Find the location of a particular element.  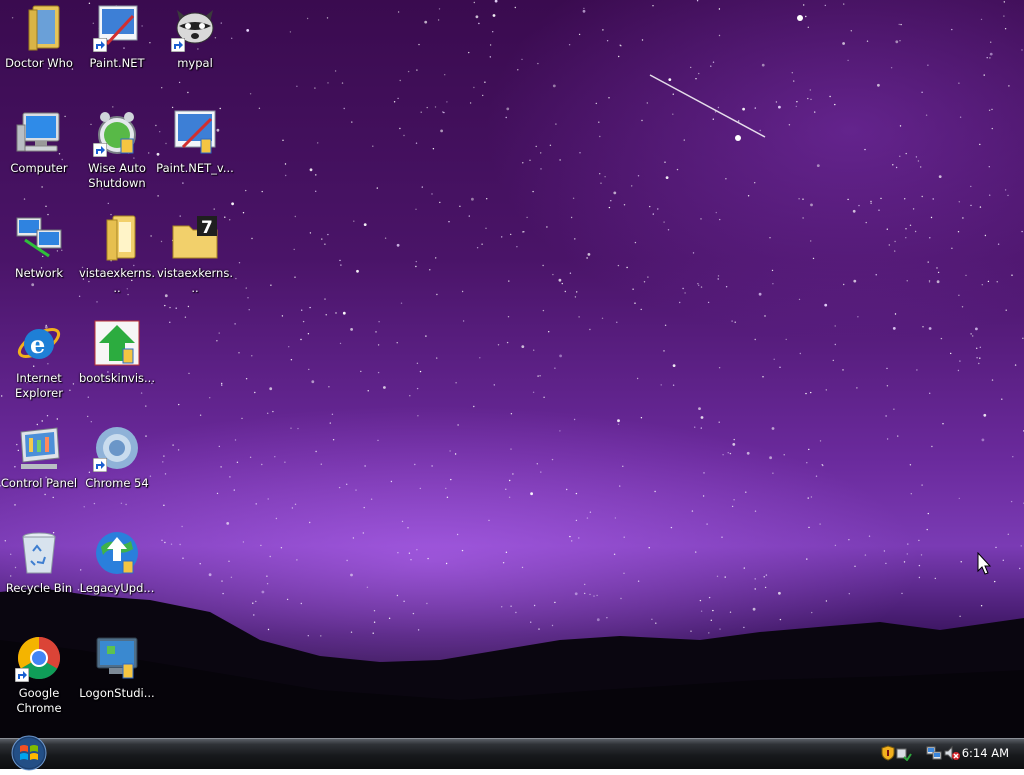

desktop-icon-paint-net: Paint.NET is located at coordinates (117, 35).